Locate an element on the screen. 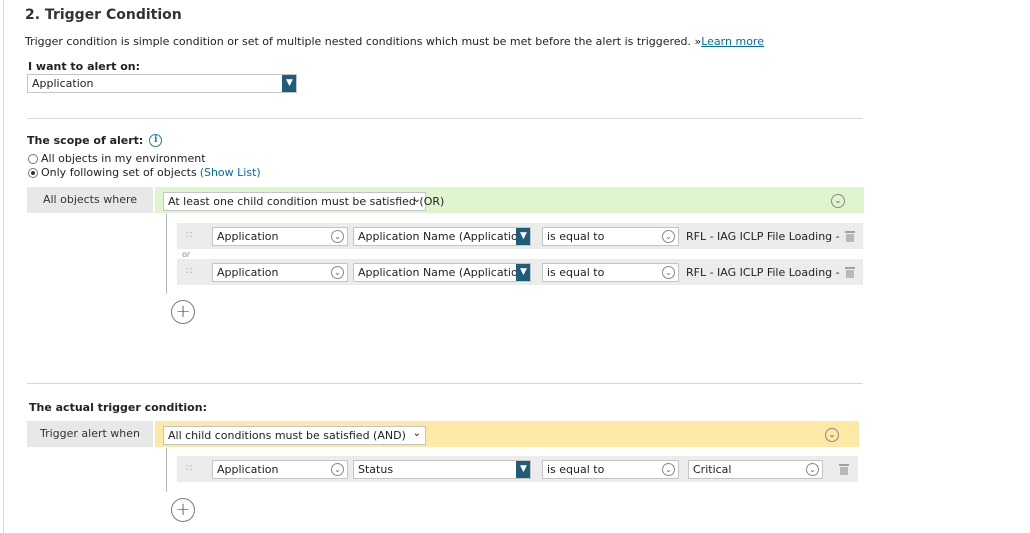 The image size is (1030, 533). scope-label: The scope of alert: is located at coordinates (85, 140).